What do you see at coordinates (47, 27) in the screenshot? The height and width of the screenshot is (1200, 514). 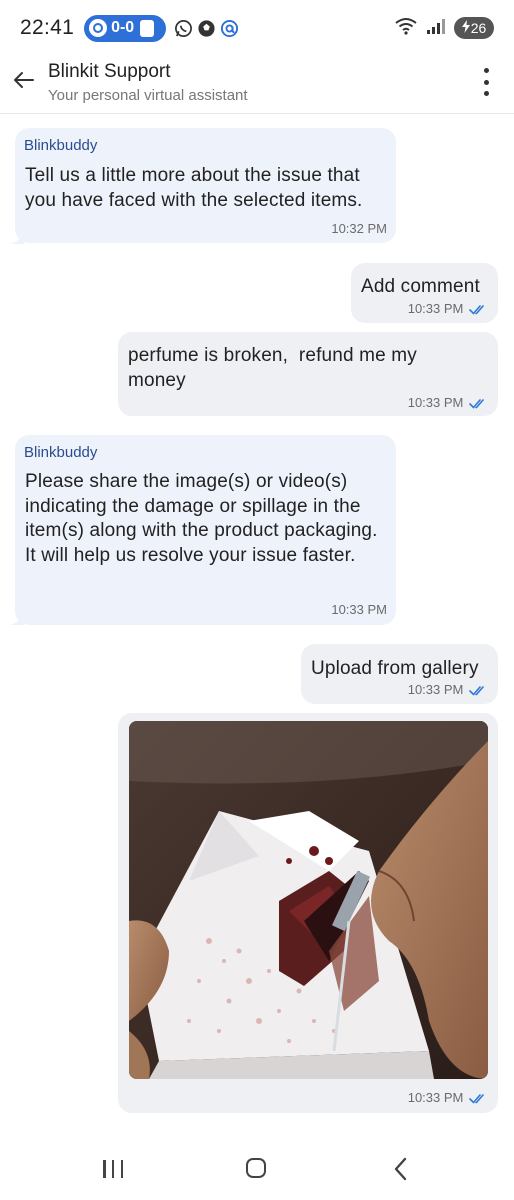 I see `status-time: 22:41` at bounding box center [47, 27].